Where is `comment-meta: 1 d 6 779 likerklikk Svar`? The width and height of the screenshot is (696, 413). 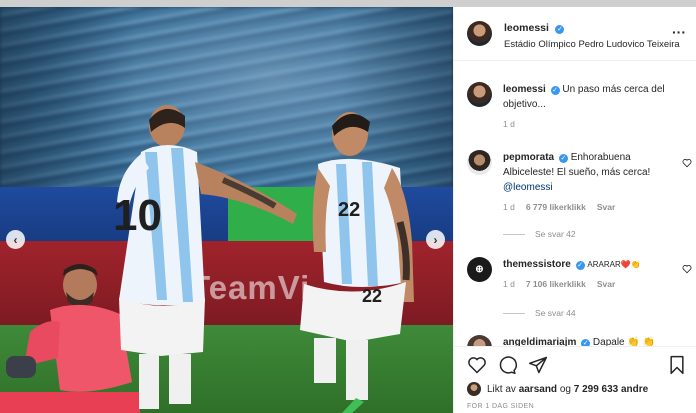 comment-meta: 1 d 6 779 likerklikk Svar is located at coordinates (586, 207).